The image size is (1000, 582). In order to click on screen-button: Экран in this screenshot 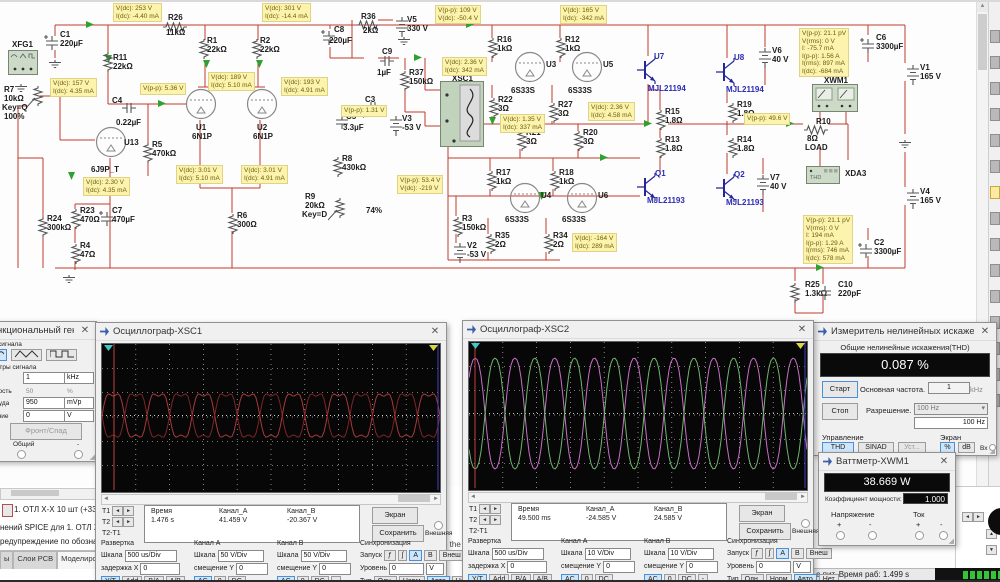, I will do `click(762, 513)`.